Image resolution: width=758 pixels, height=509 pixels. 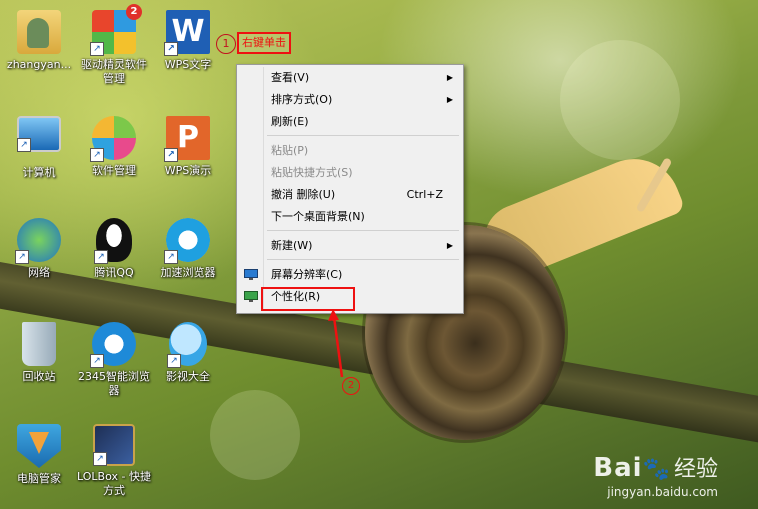 What do you see at coordinates (188, 170) in the screenshot?
I see `icon-label: WPS演示` at bounding box center [188, 170].